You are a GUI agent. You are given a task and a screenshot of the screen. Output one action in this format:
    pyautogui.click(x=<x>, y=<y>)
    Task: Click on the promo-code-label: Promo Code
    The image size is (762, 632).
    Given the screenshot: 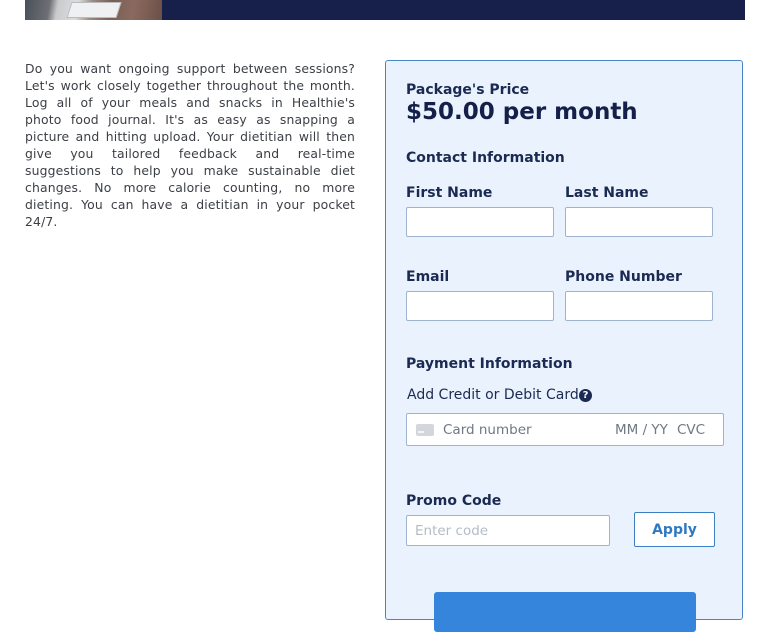 What is the action you would take?
    pyautogui.click(x=454, y=501)
    